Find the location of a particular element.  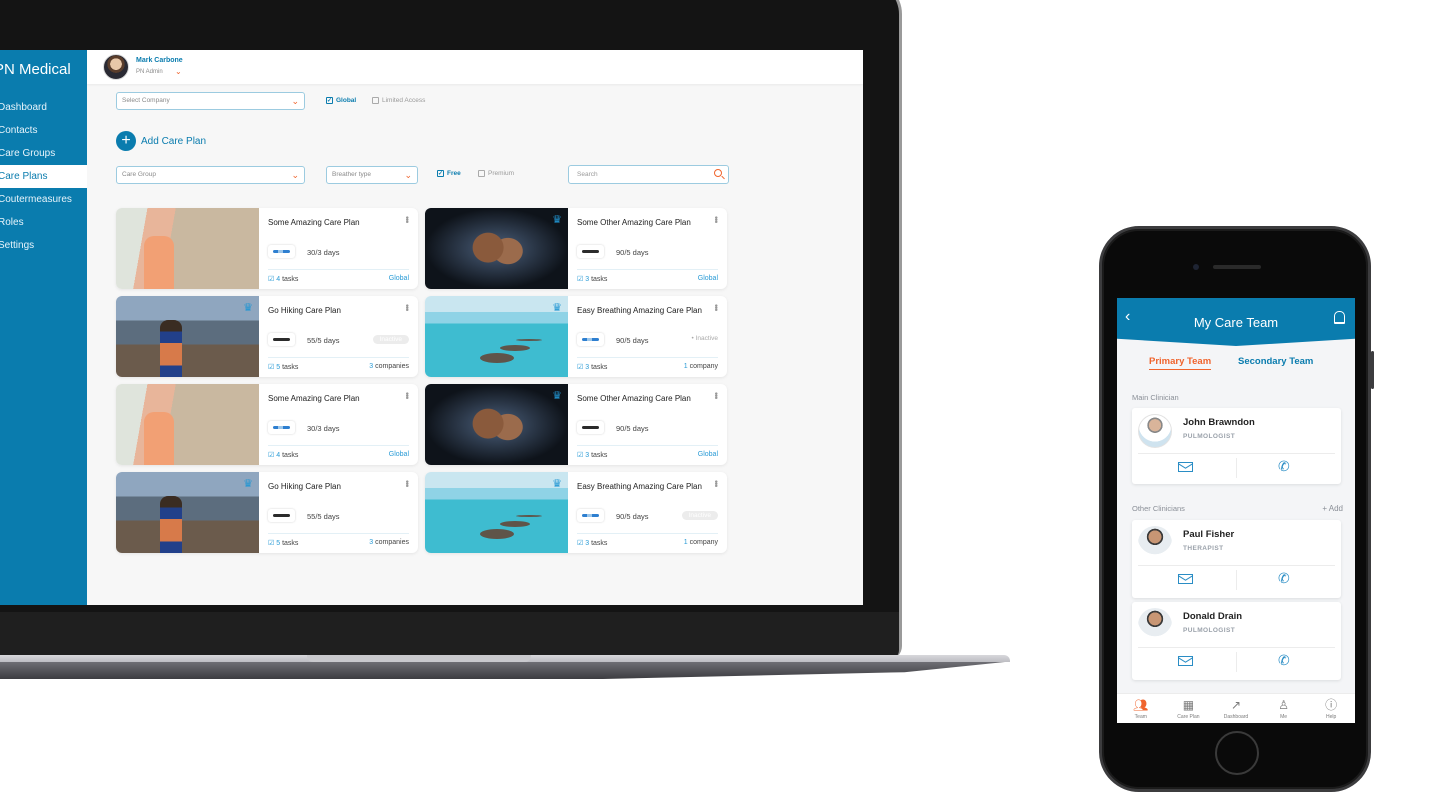

bell-icon is located at coordinates (1339, 317).